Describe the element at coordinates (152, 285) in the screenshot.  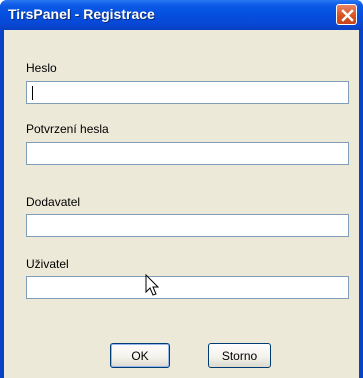
I see `mouse-pointer-icon` at that location.